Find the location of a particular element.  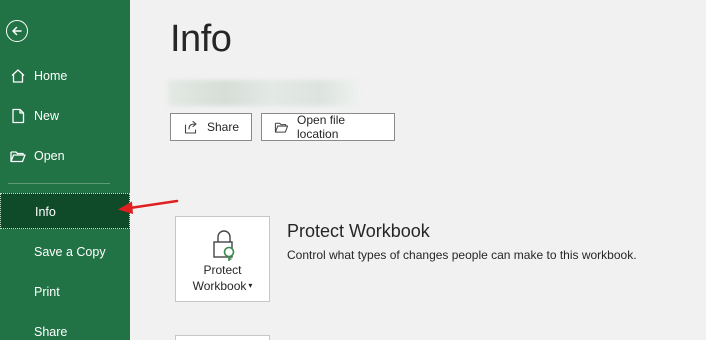

chevron-down-icon: ▾ is located at coordinates (250, 285).